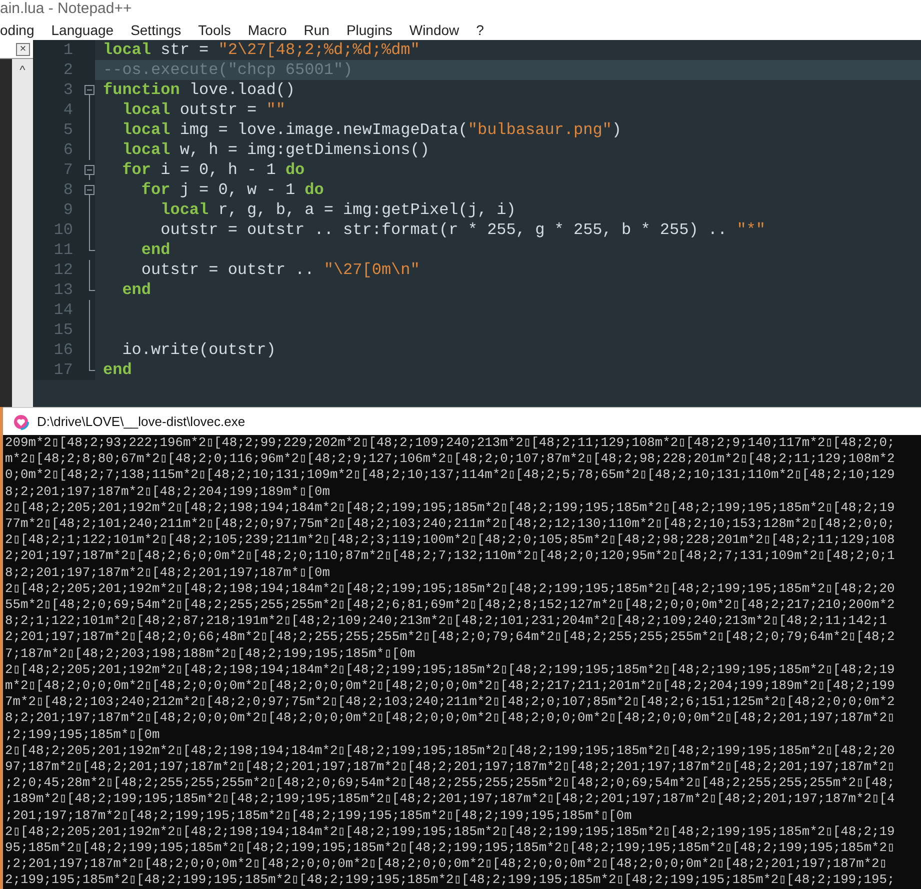 Image resolution: width=921 pixels, height=889 pixels. Describe the element at coordinates (23, 49) in the screenshot. I see `close-button: ×` at that location.